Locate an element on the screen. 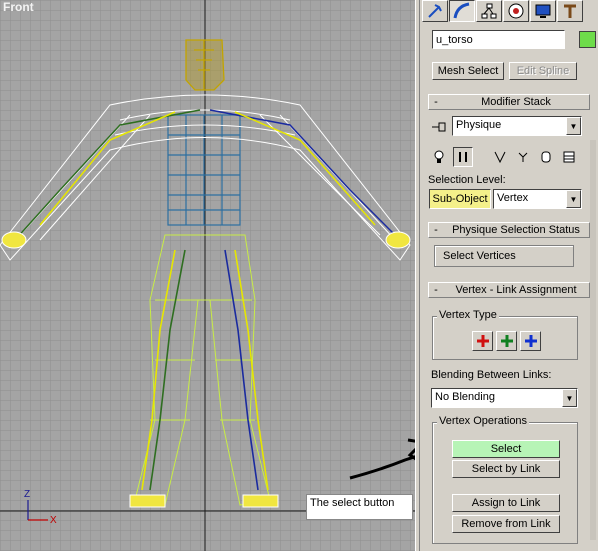 This screenshot has height=551, width=598. deformable-vertex-button is located at coordinates (506, 341).